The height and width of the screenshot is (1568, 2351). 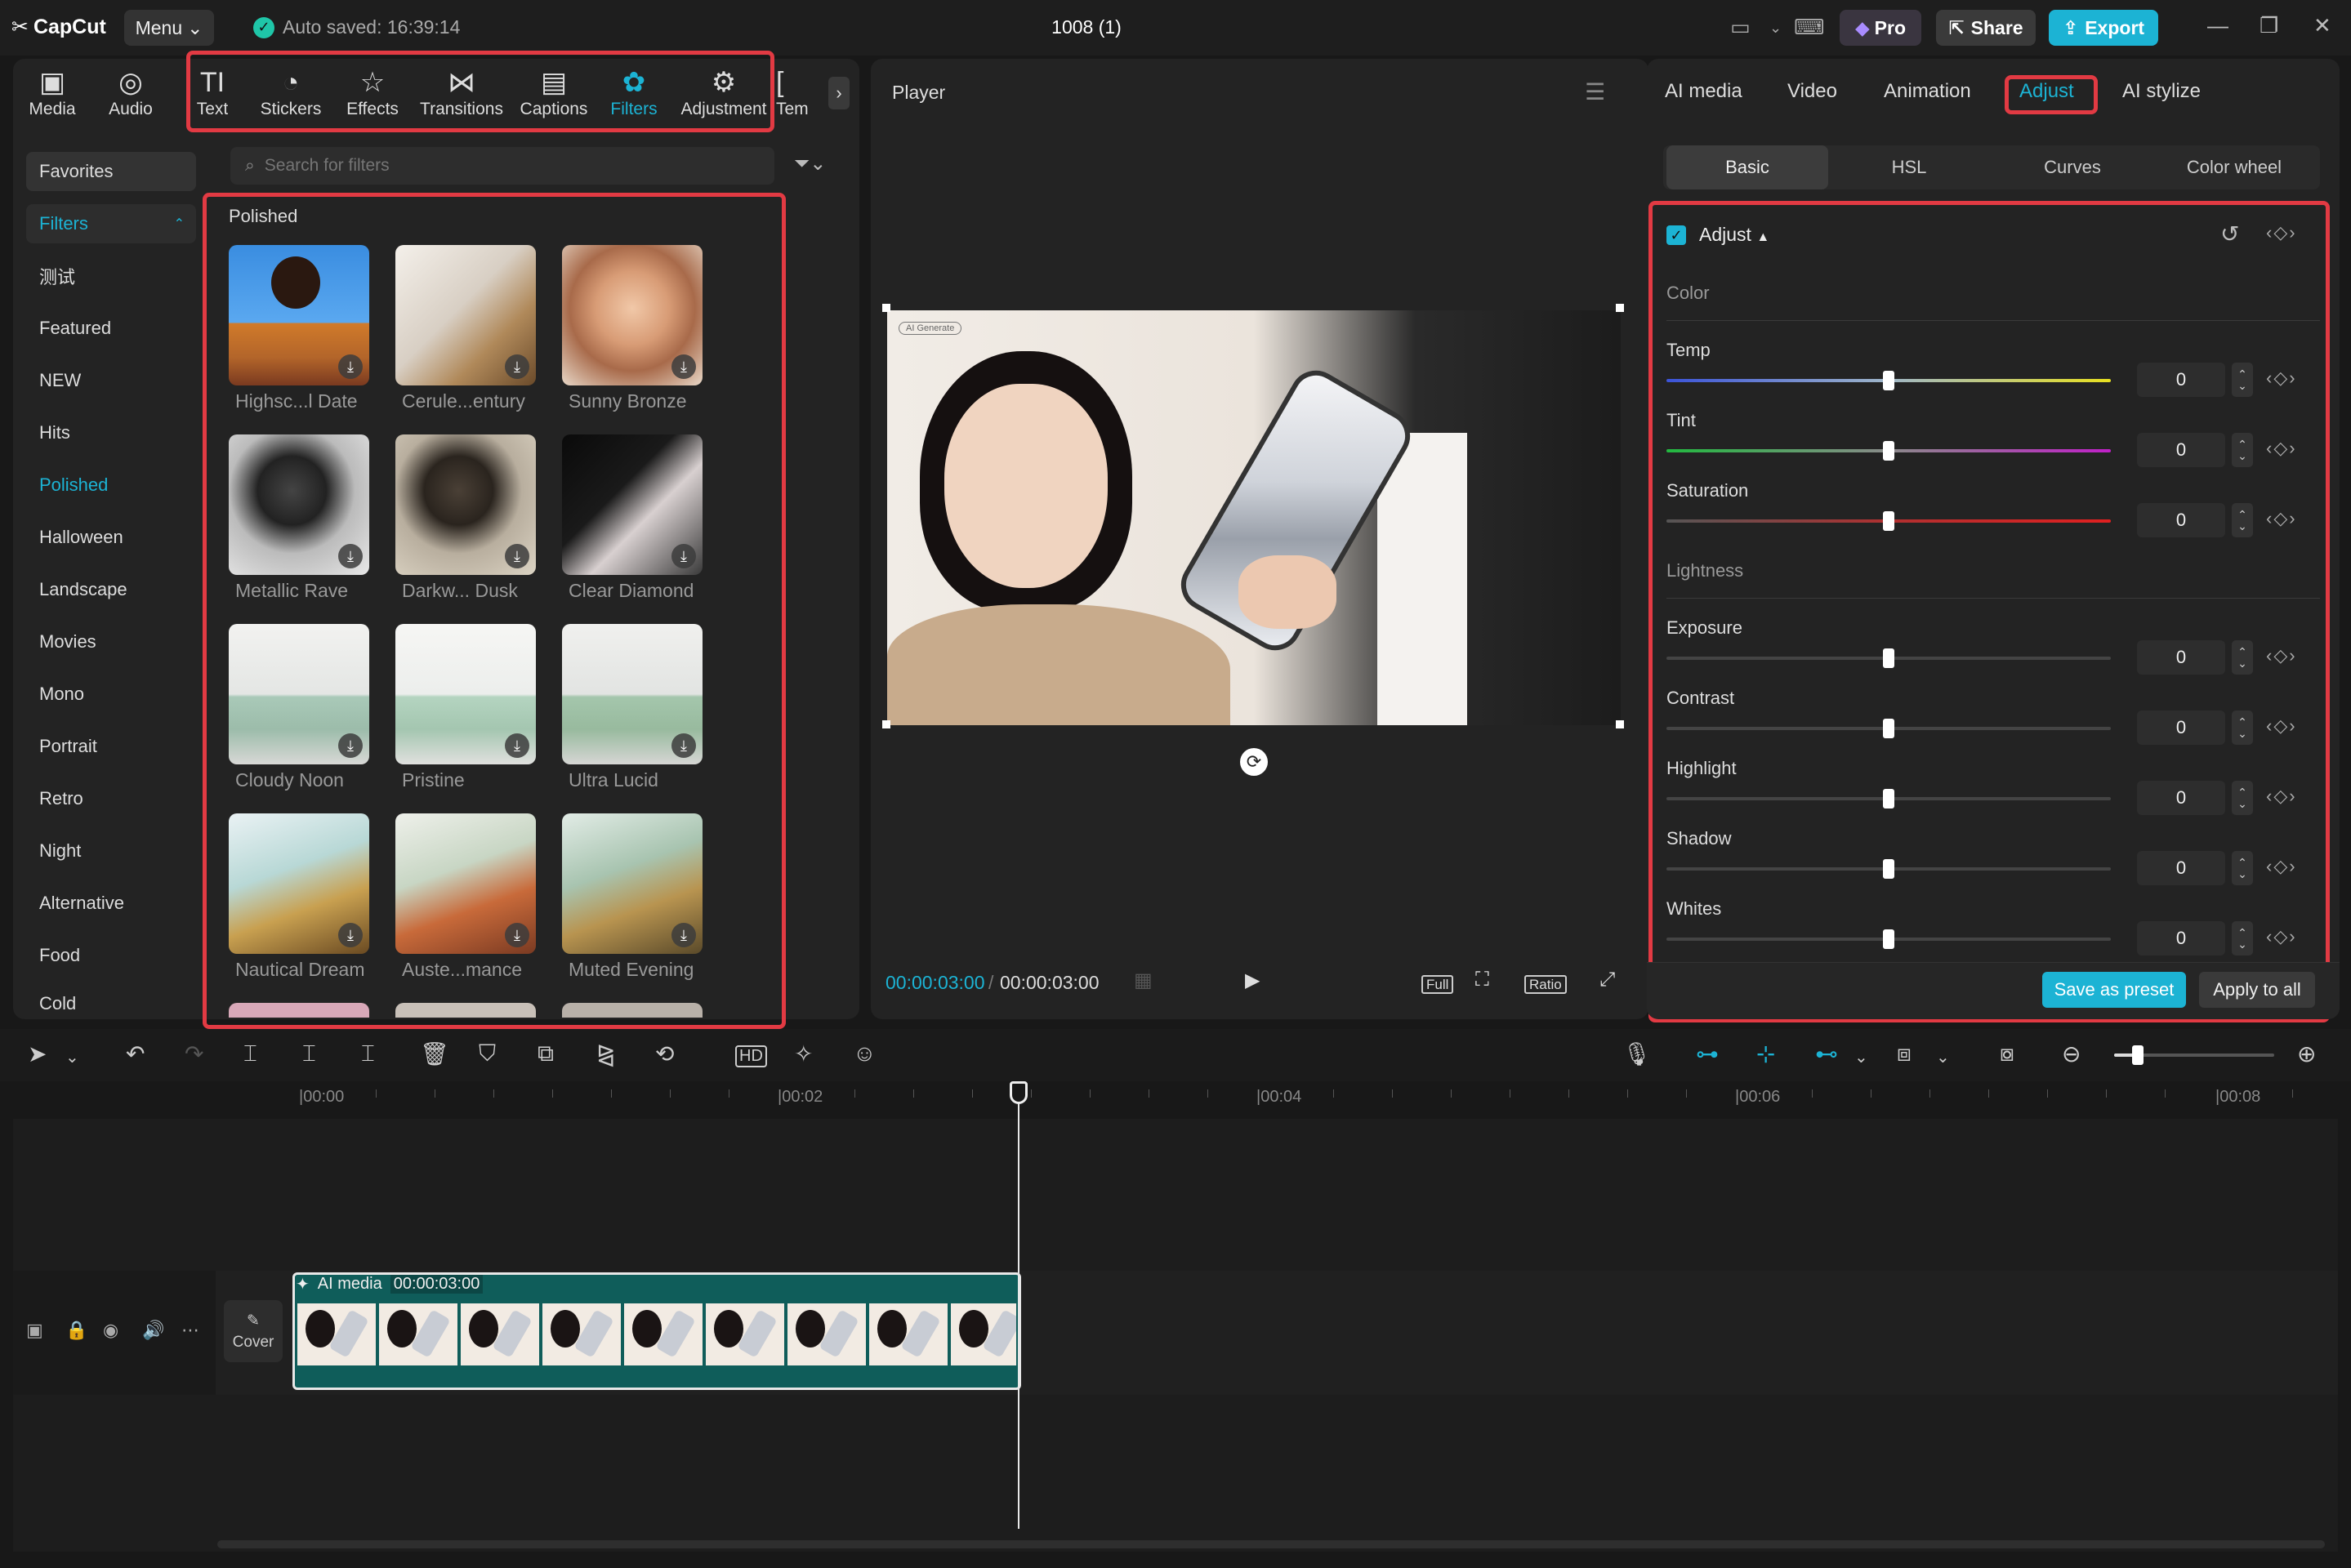 I want to click on tool-audio: ◎ Audio, so click(x=130, y=92).